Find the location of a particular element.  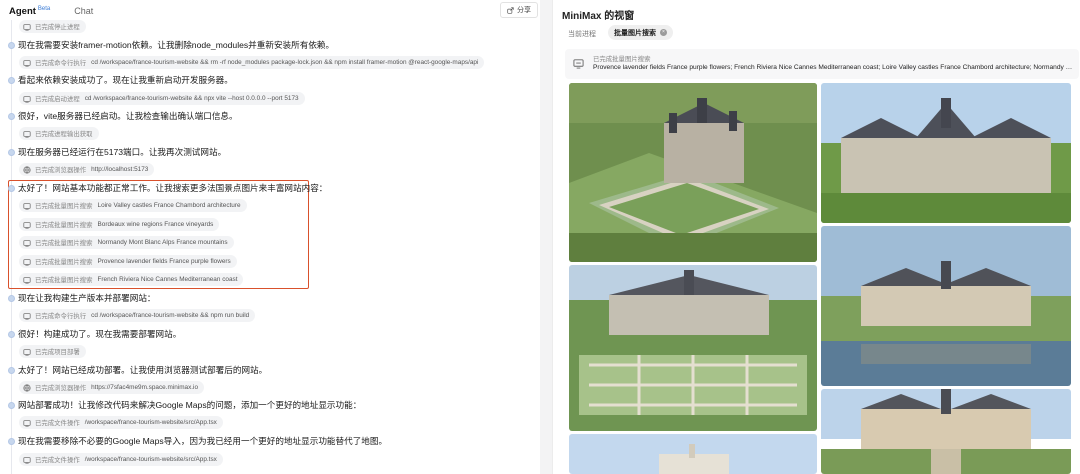

message-text: 现在让我构建生产版本并部署网站： is located at coordinates (87, 298).